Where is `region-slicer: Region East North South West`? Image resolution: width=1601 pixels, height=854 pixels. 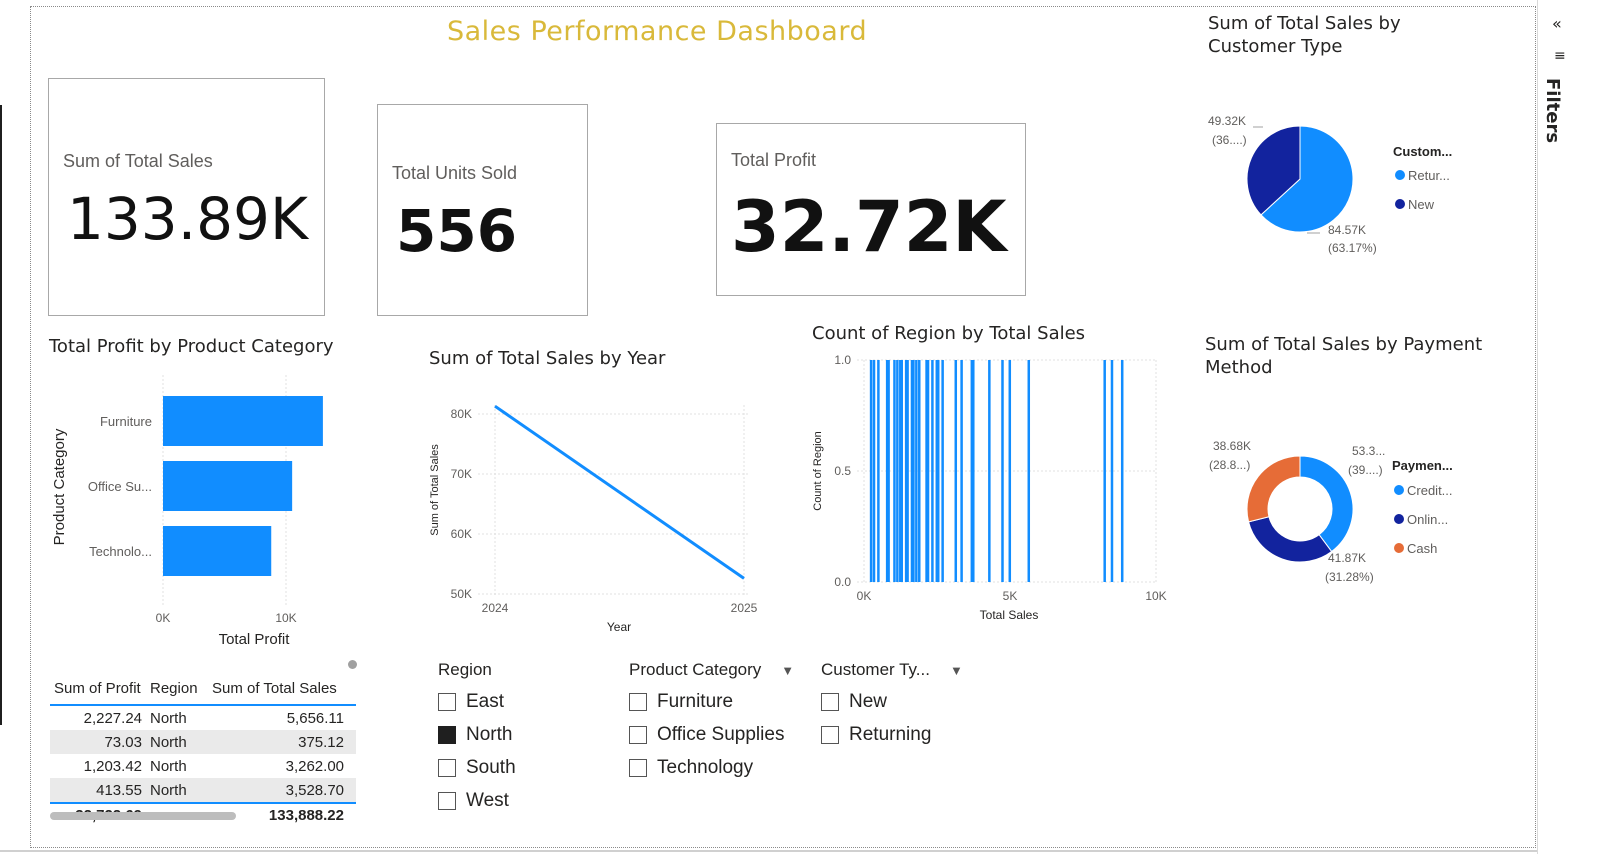
region-slicer: Region East North South West is located at coordinates (477, 736).